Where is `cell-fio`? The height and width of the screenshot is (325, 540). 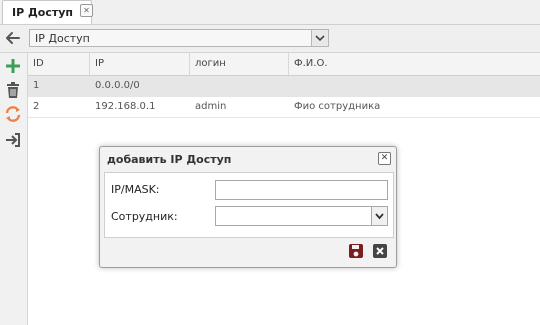
cell-fio is located at coordinates (414, 86).